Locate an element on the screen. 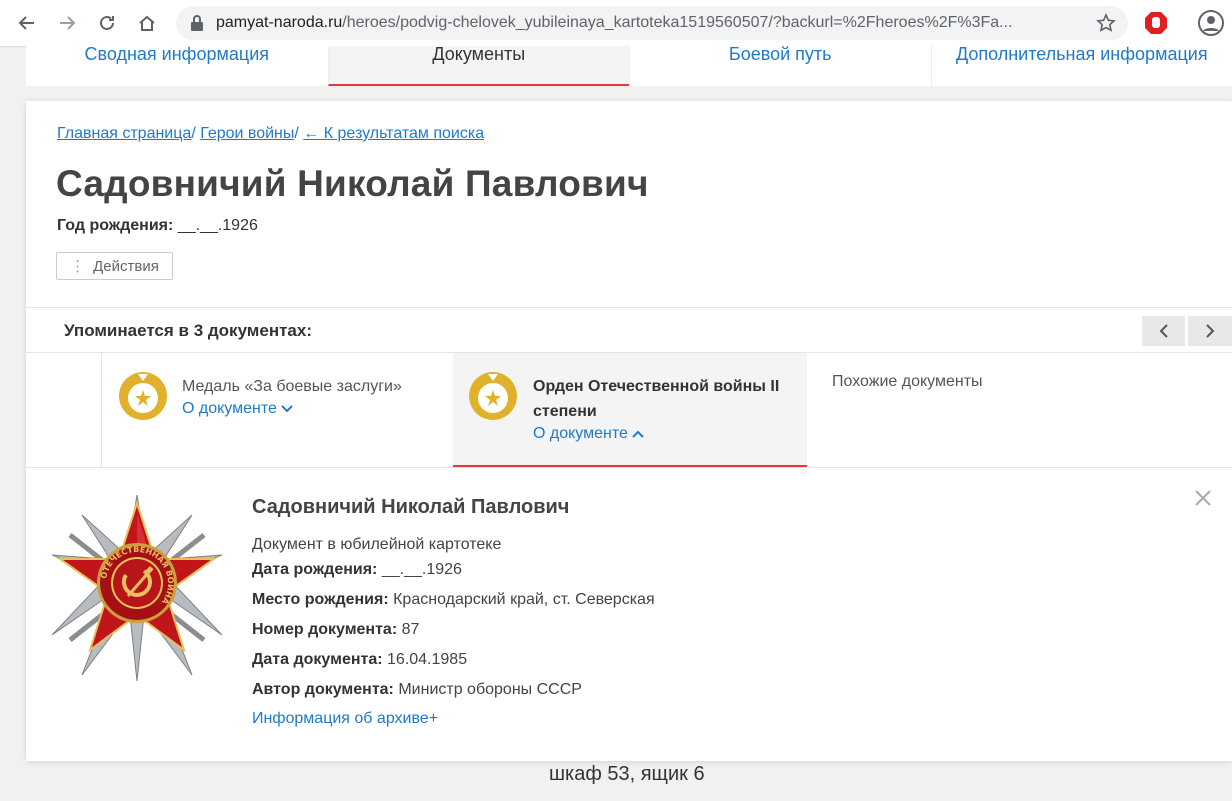  birth-year: Год рождения: __.__.1926 is located at coordinates (157, 226).